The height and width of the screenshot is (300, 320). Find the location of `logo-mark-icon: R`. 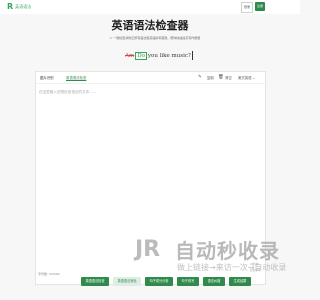

logo-mark-icon: R is located at coordinates (10, 6).